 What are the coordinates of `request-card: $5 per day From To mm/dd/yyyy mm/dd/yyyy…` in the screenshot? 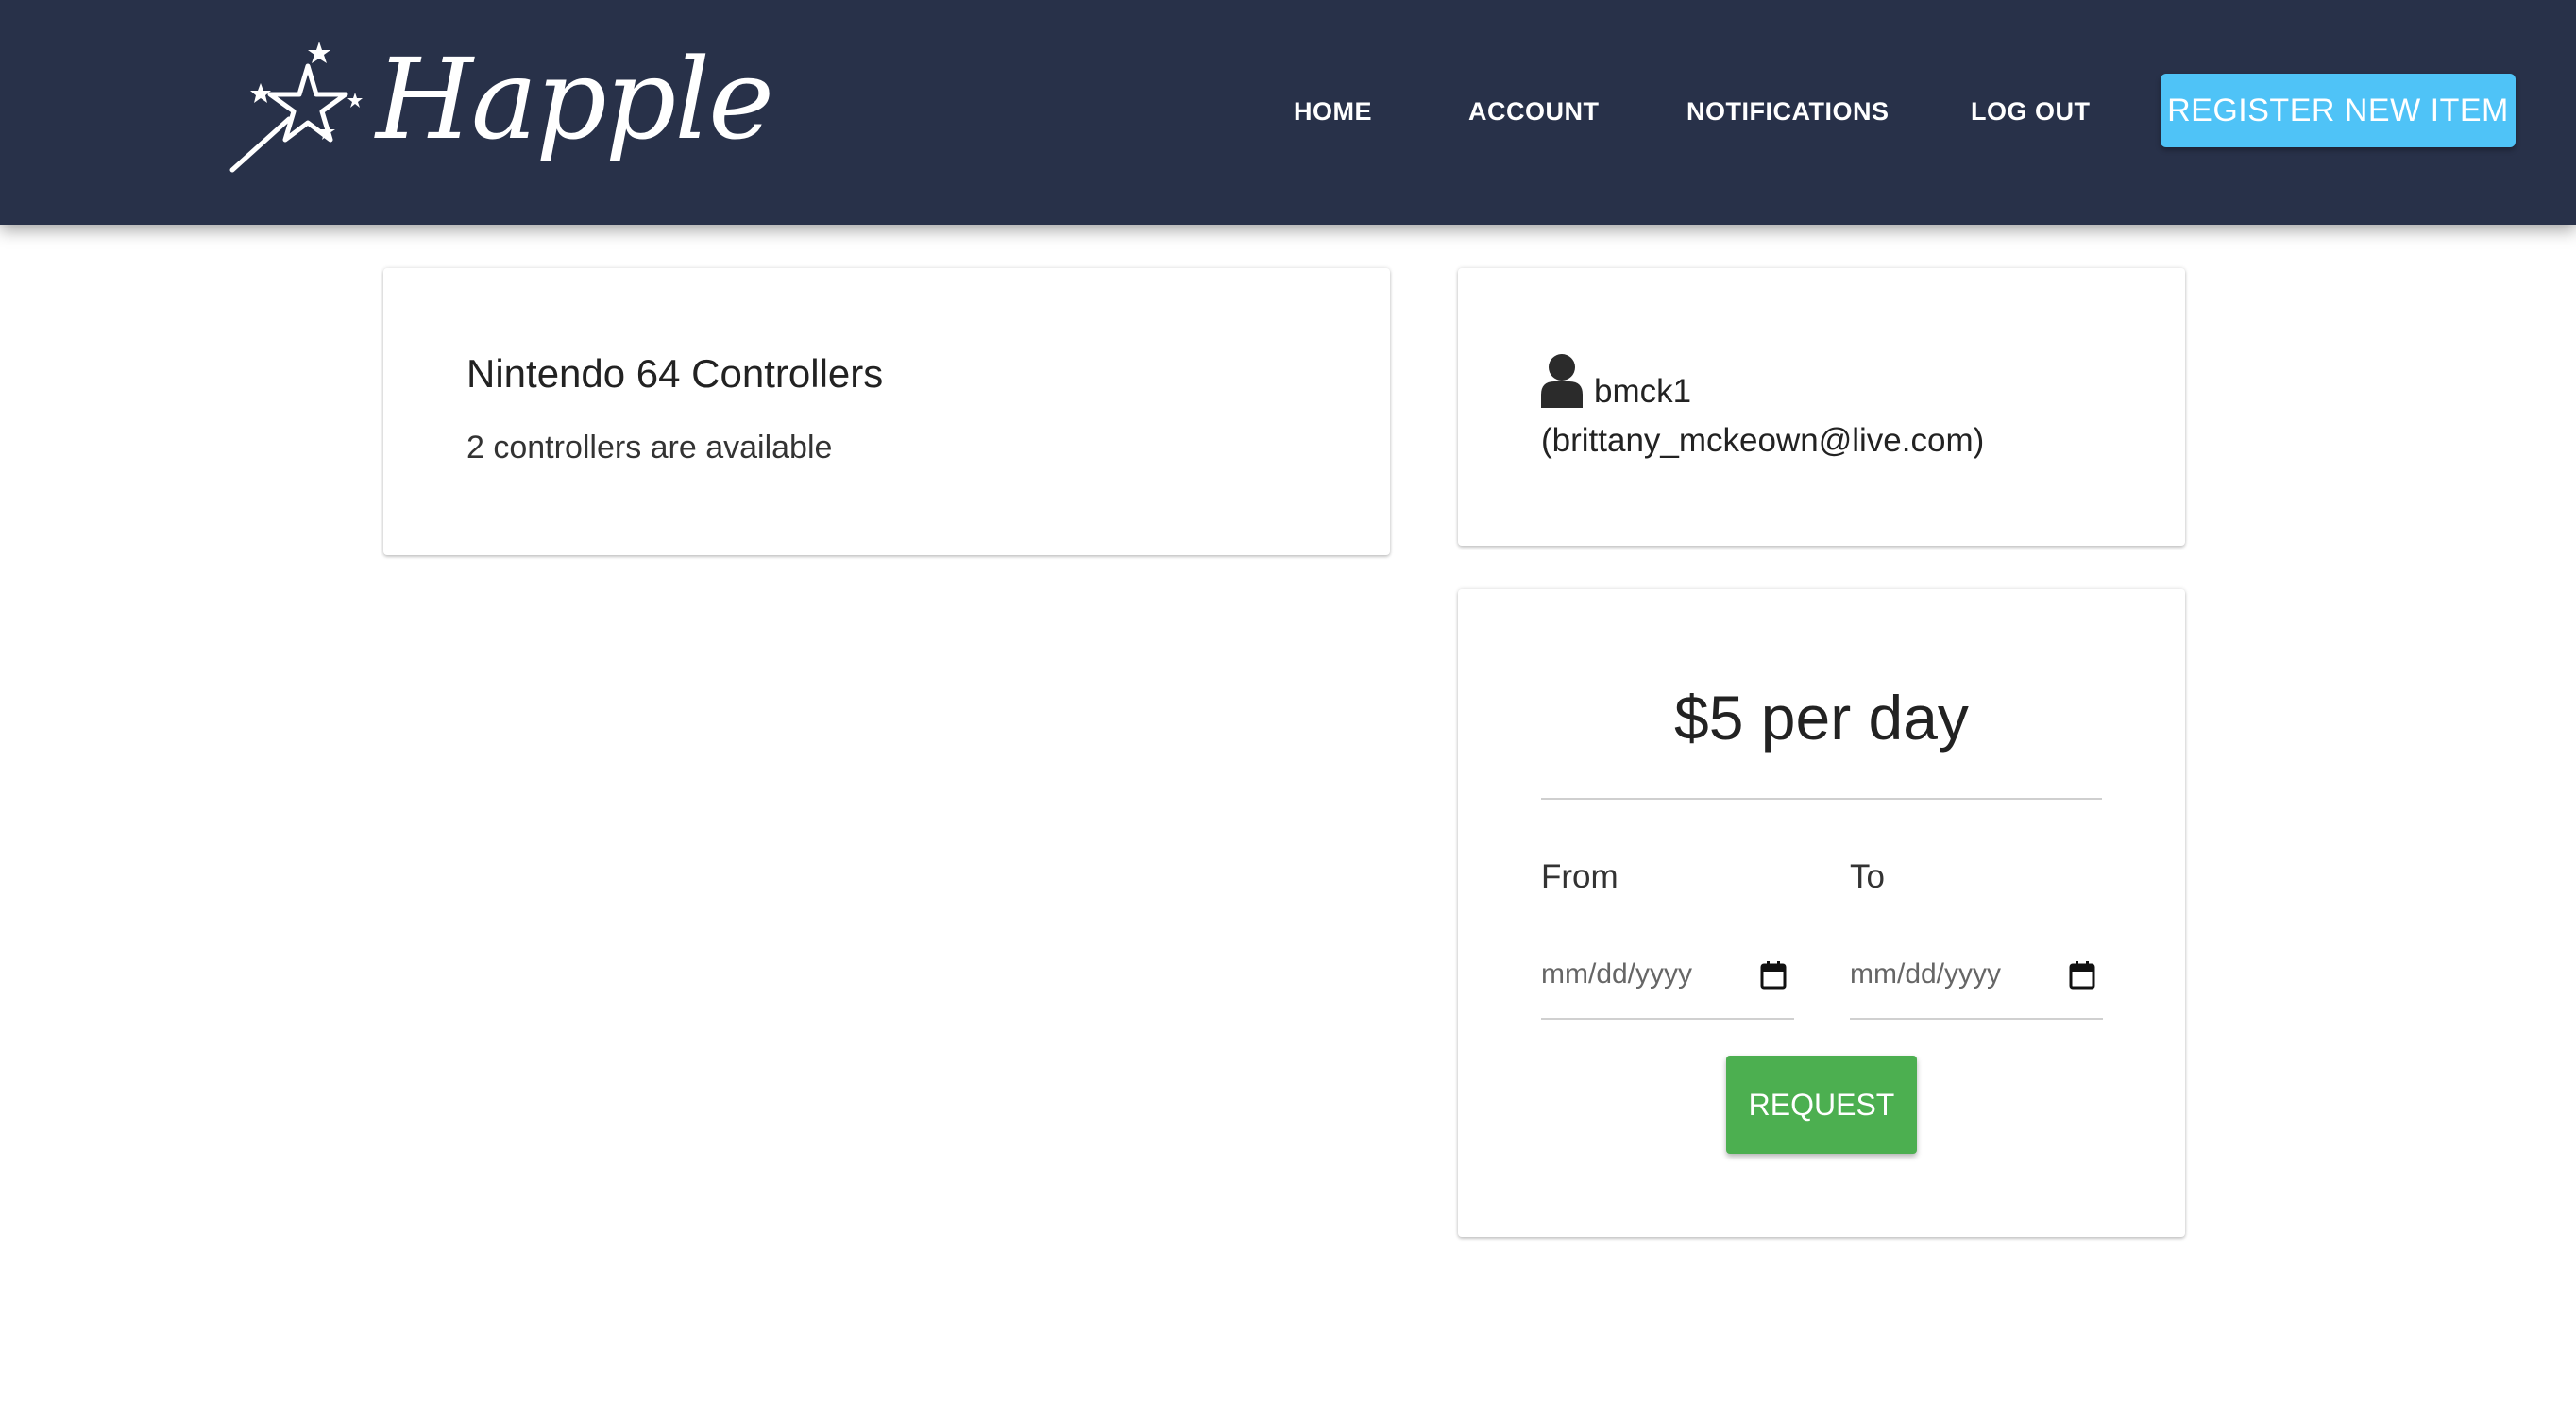 It's located at (1821, 913).